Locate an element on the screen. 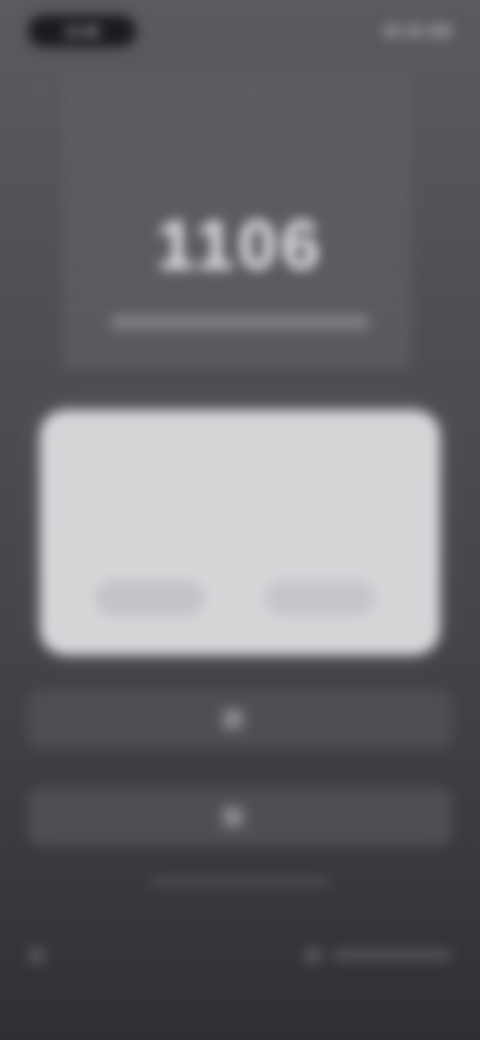 This screenshot has height=1040, width=480. footer-right-label is located at coordinates (392, 955).